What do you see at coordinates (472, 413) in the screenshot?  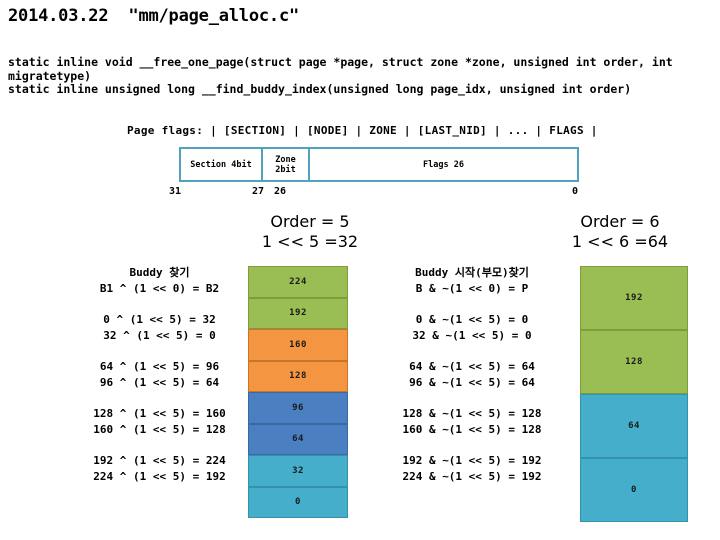 I see `formula-line: 128 & ~(1 << 5) = 128` at bounding box center [472, 413].